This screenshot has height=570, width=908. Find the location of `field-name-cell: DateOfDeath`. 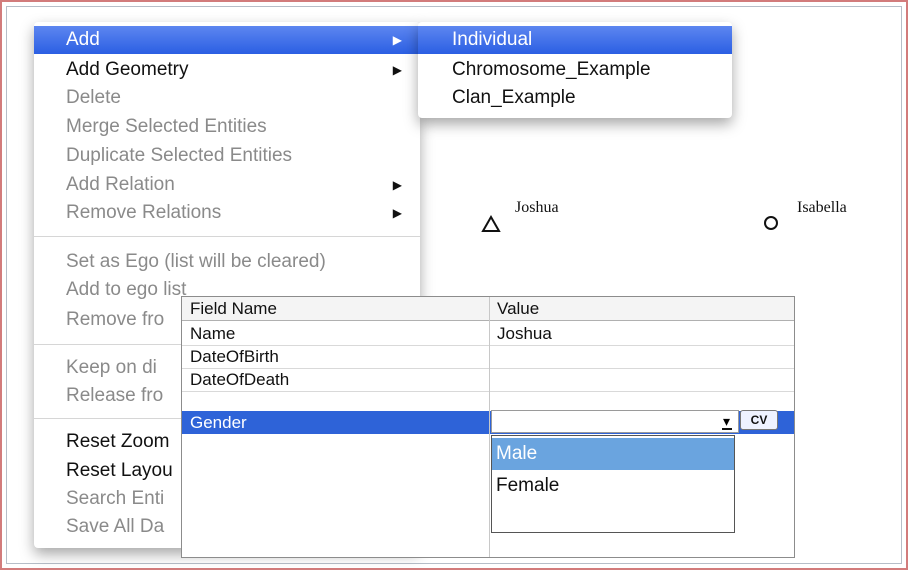

field-name-cell: DateOfDeath is located at coordinates (335, 380).